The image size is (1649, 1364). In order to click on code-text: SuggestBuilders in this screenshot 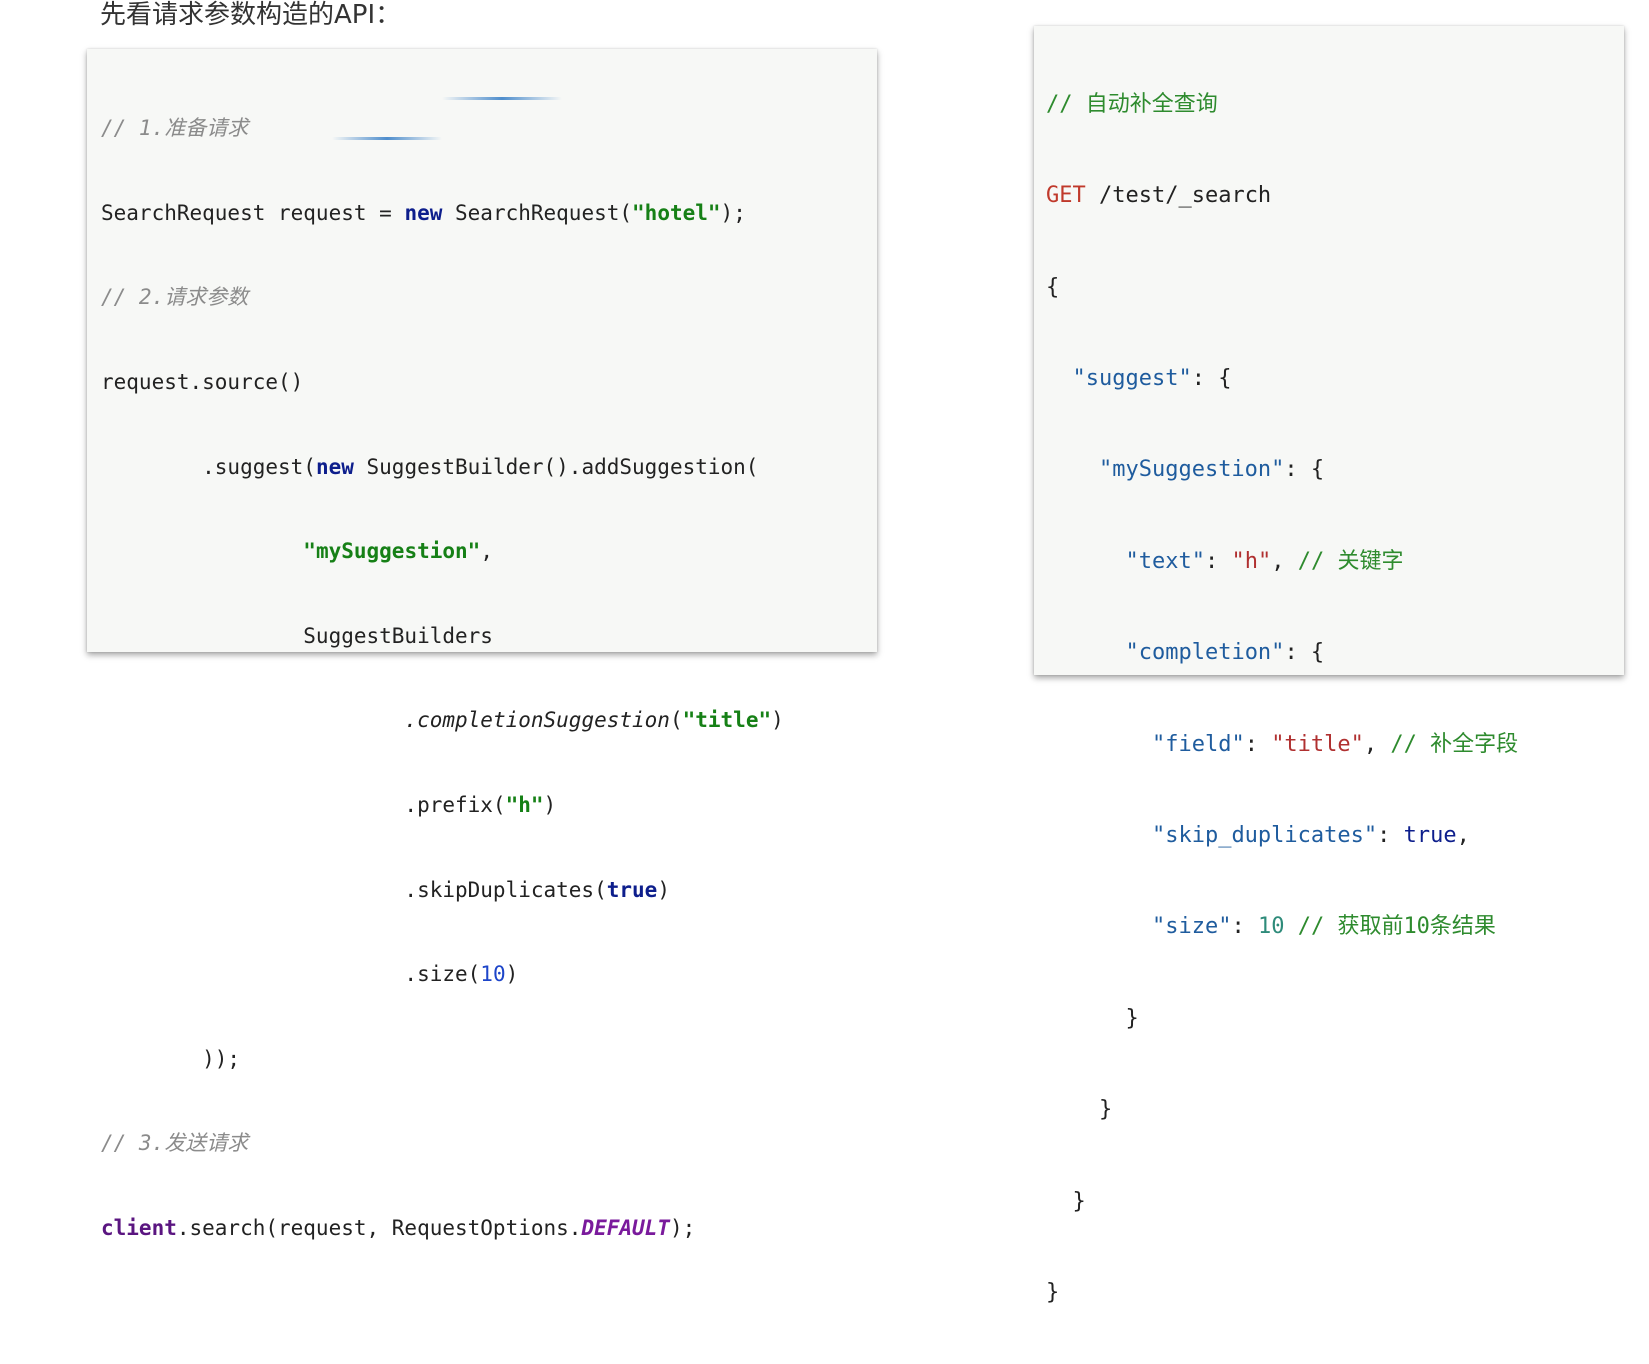, I will do `click(297, 635)`.